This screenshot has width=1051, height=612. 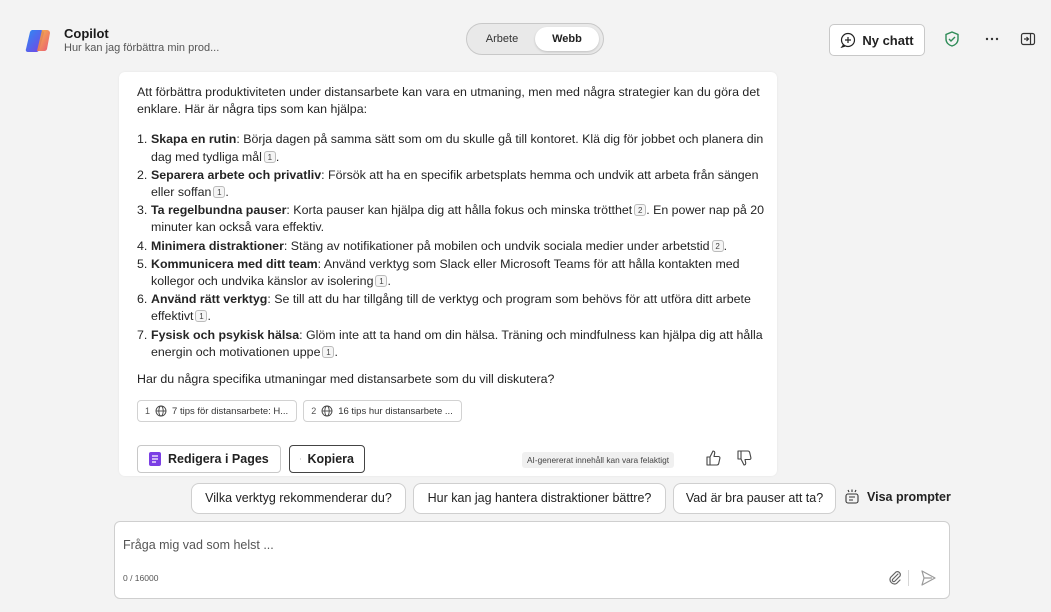 I want to click on tip-title: Ta regelbundna pauser, so click(x=219, y=210).